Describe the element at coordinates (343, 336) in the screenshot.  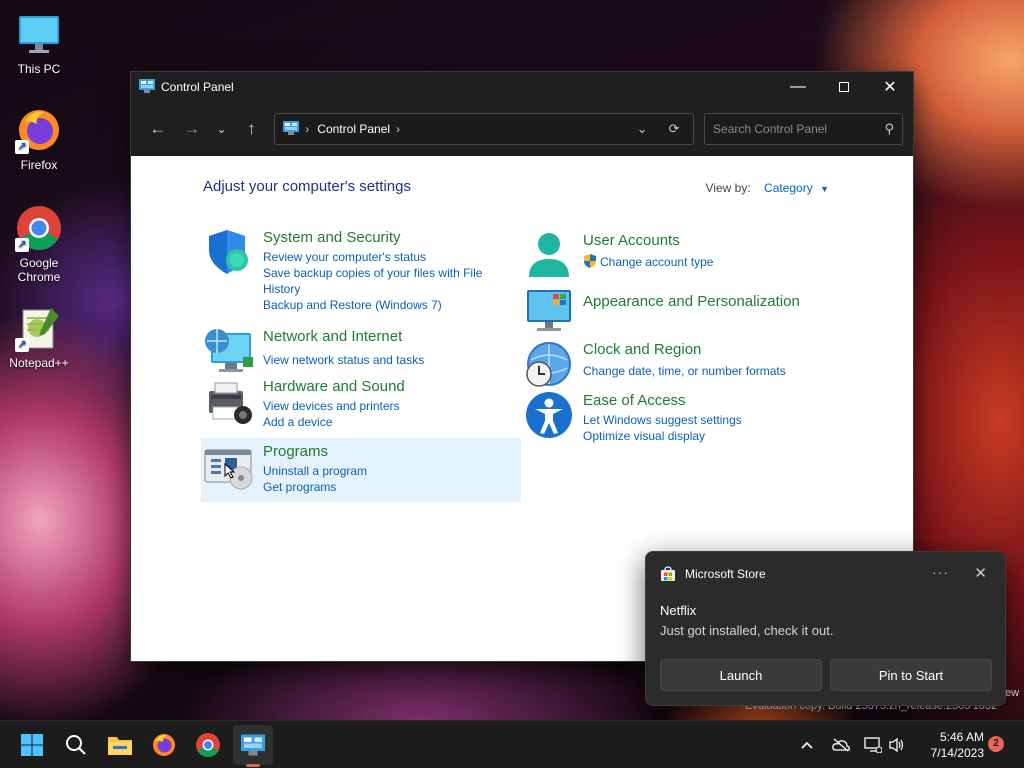
I see `category-title: Network and Internet` at that location.